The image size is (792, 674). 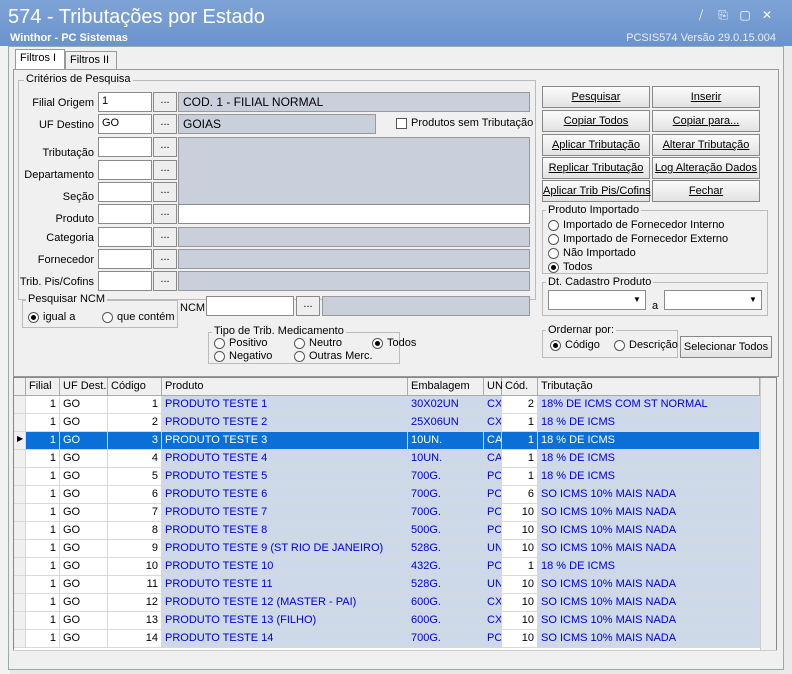 I want to click on copiar-todos-button: Copiar Todos, so click(x=596, y=121).